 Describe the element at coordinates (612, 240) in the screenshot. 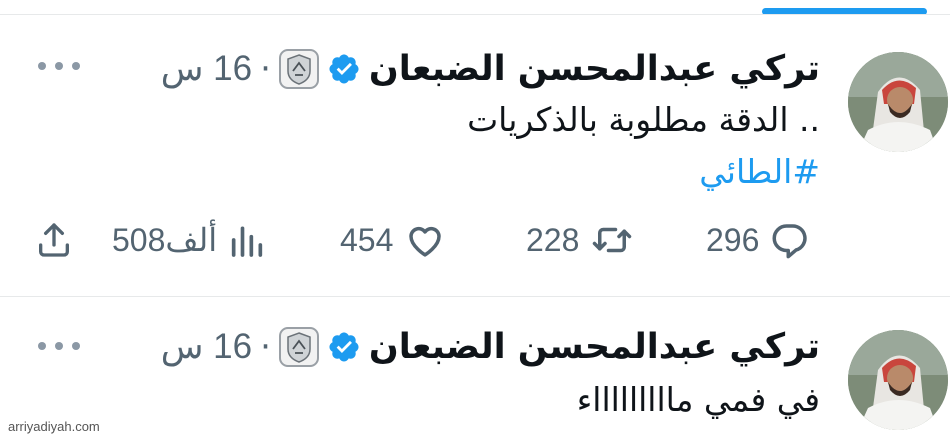

I see `retweet-icon` at that location.